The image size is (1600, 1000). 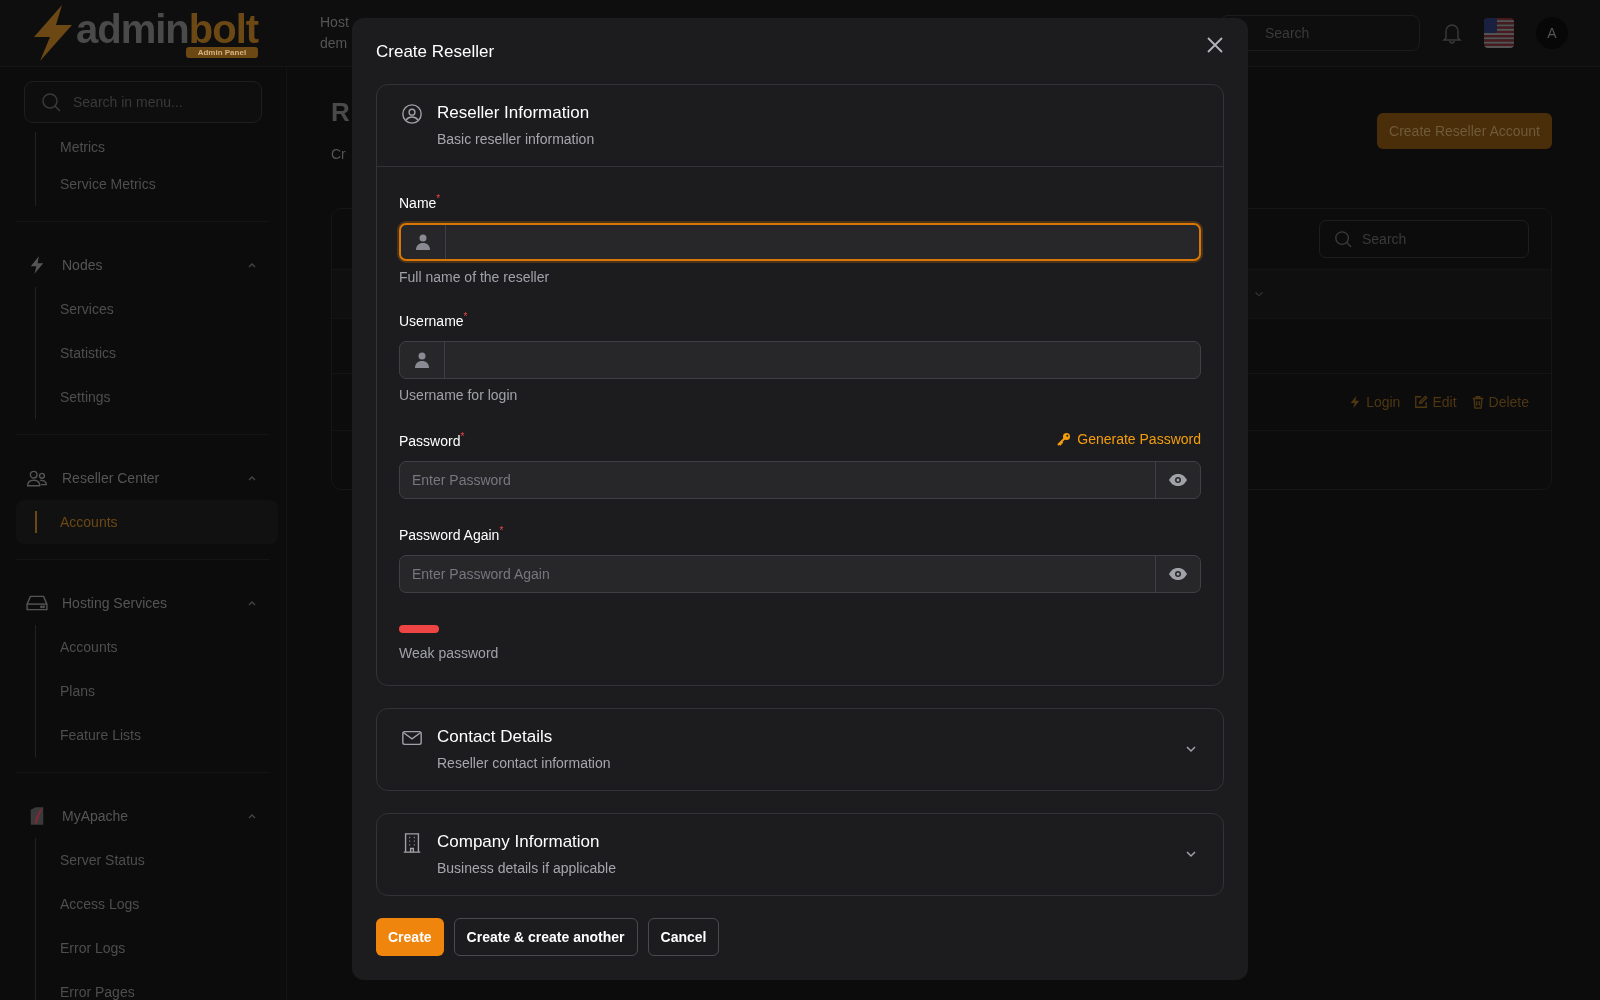 What do you see at coordinates (410, 937) in the screenshot?
I see `create-button: Create` at bounding box center [410, 937].